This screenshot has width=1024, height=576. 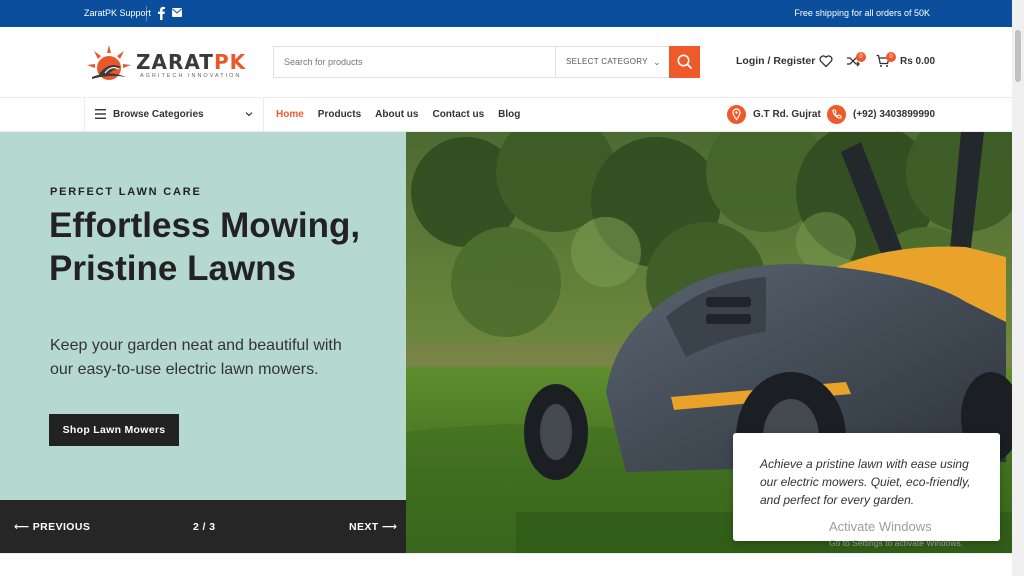 I want to click on nav-item-about: About us, so click(x=396, y=114).